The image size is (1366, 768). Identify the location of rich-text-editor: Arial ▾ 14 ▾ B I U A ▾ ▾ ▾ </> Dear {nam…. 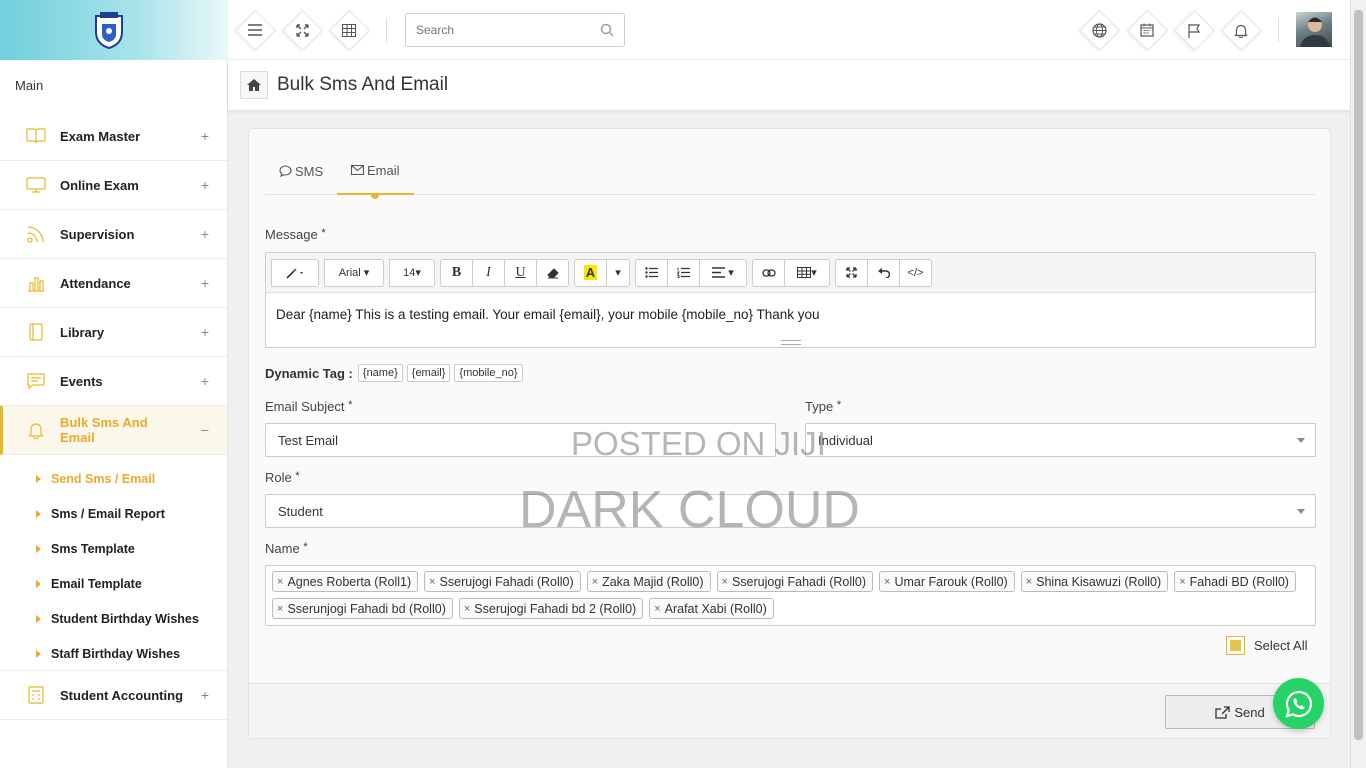
(790, 300).